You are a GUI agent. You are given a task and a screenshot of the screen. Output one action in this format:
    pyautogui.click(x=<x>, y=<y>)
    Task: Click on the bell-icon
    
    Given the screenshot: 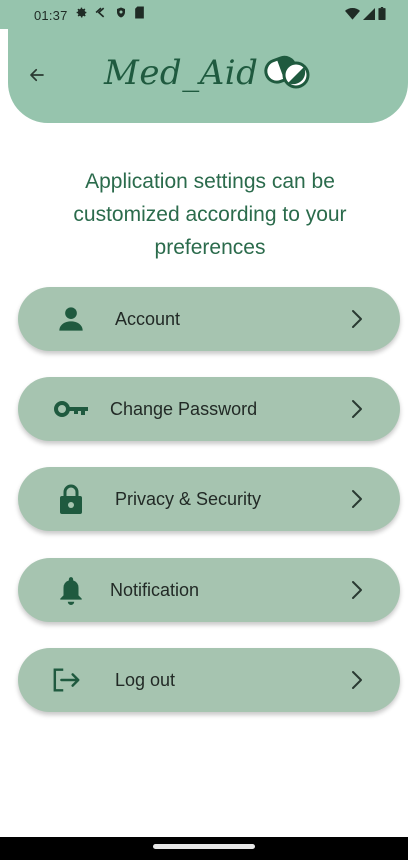 What is the action you would take?
    pyautogui.click(x=71, y=590)
    